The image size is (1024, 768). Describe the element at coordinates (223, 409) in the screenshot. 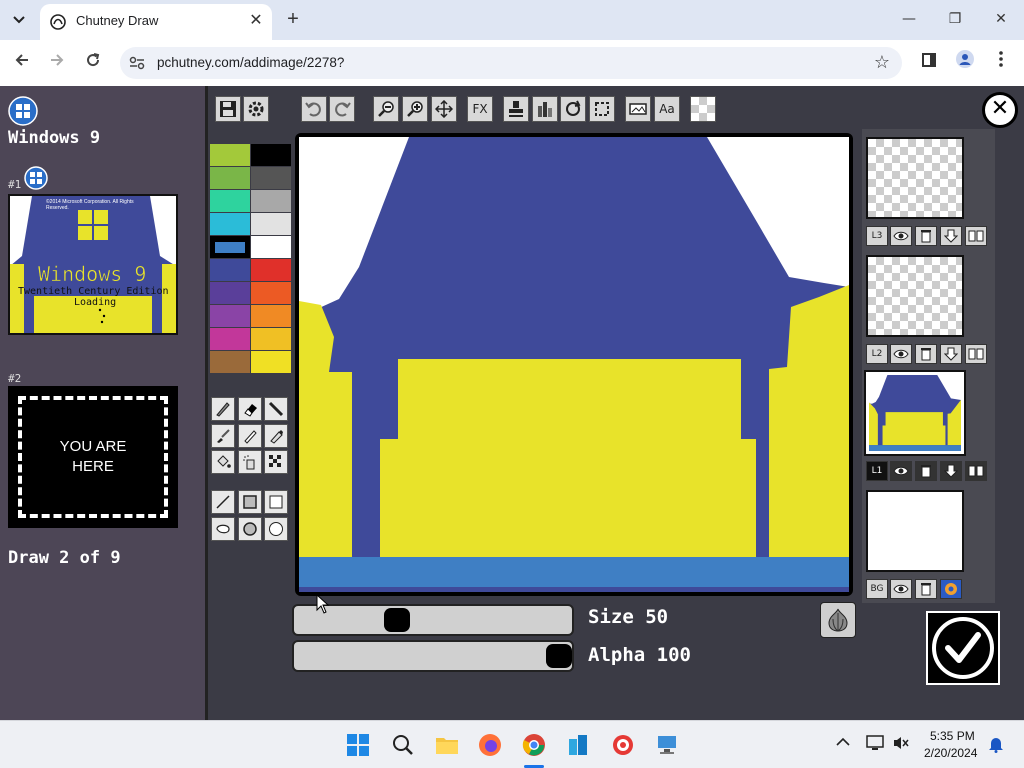

I see `pencil-tool-button` at that location.